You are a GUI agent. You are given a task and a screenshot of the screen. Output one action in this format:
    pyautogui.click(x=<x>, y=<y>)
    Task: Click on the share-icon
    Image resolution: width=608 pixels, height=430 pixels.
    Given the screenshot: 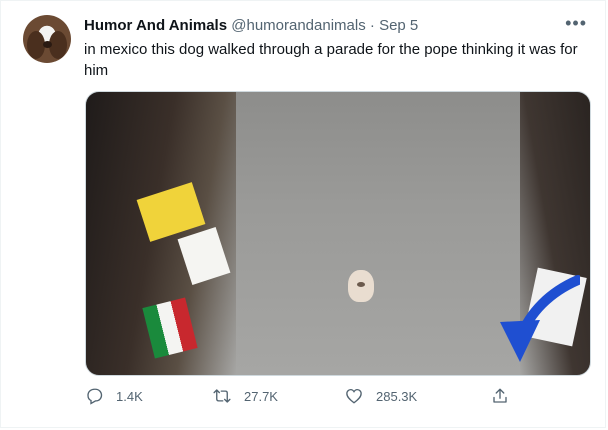 What is the action you would take?
    pyautogui.click(x=500, y=395)
    